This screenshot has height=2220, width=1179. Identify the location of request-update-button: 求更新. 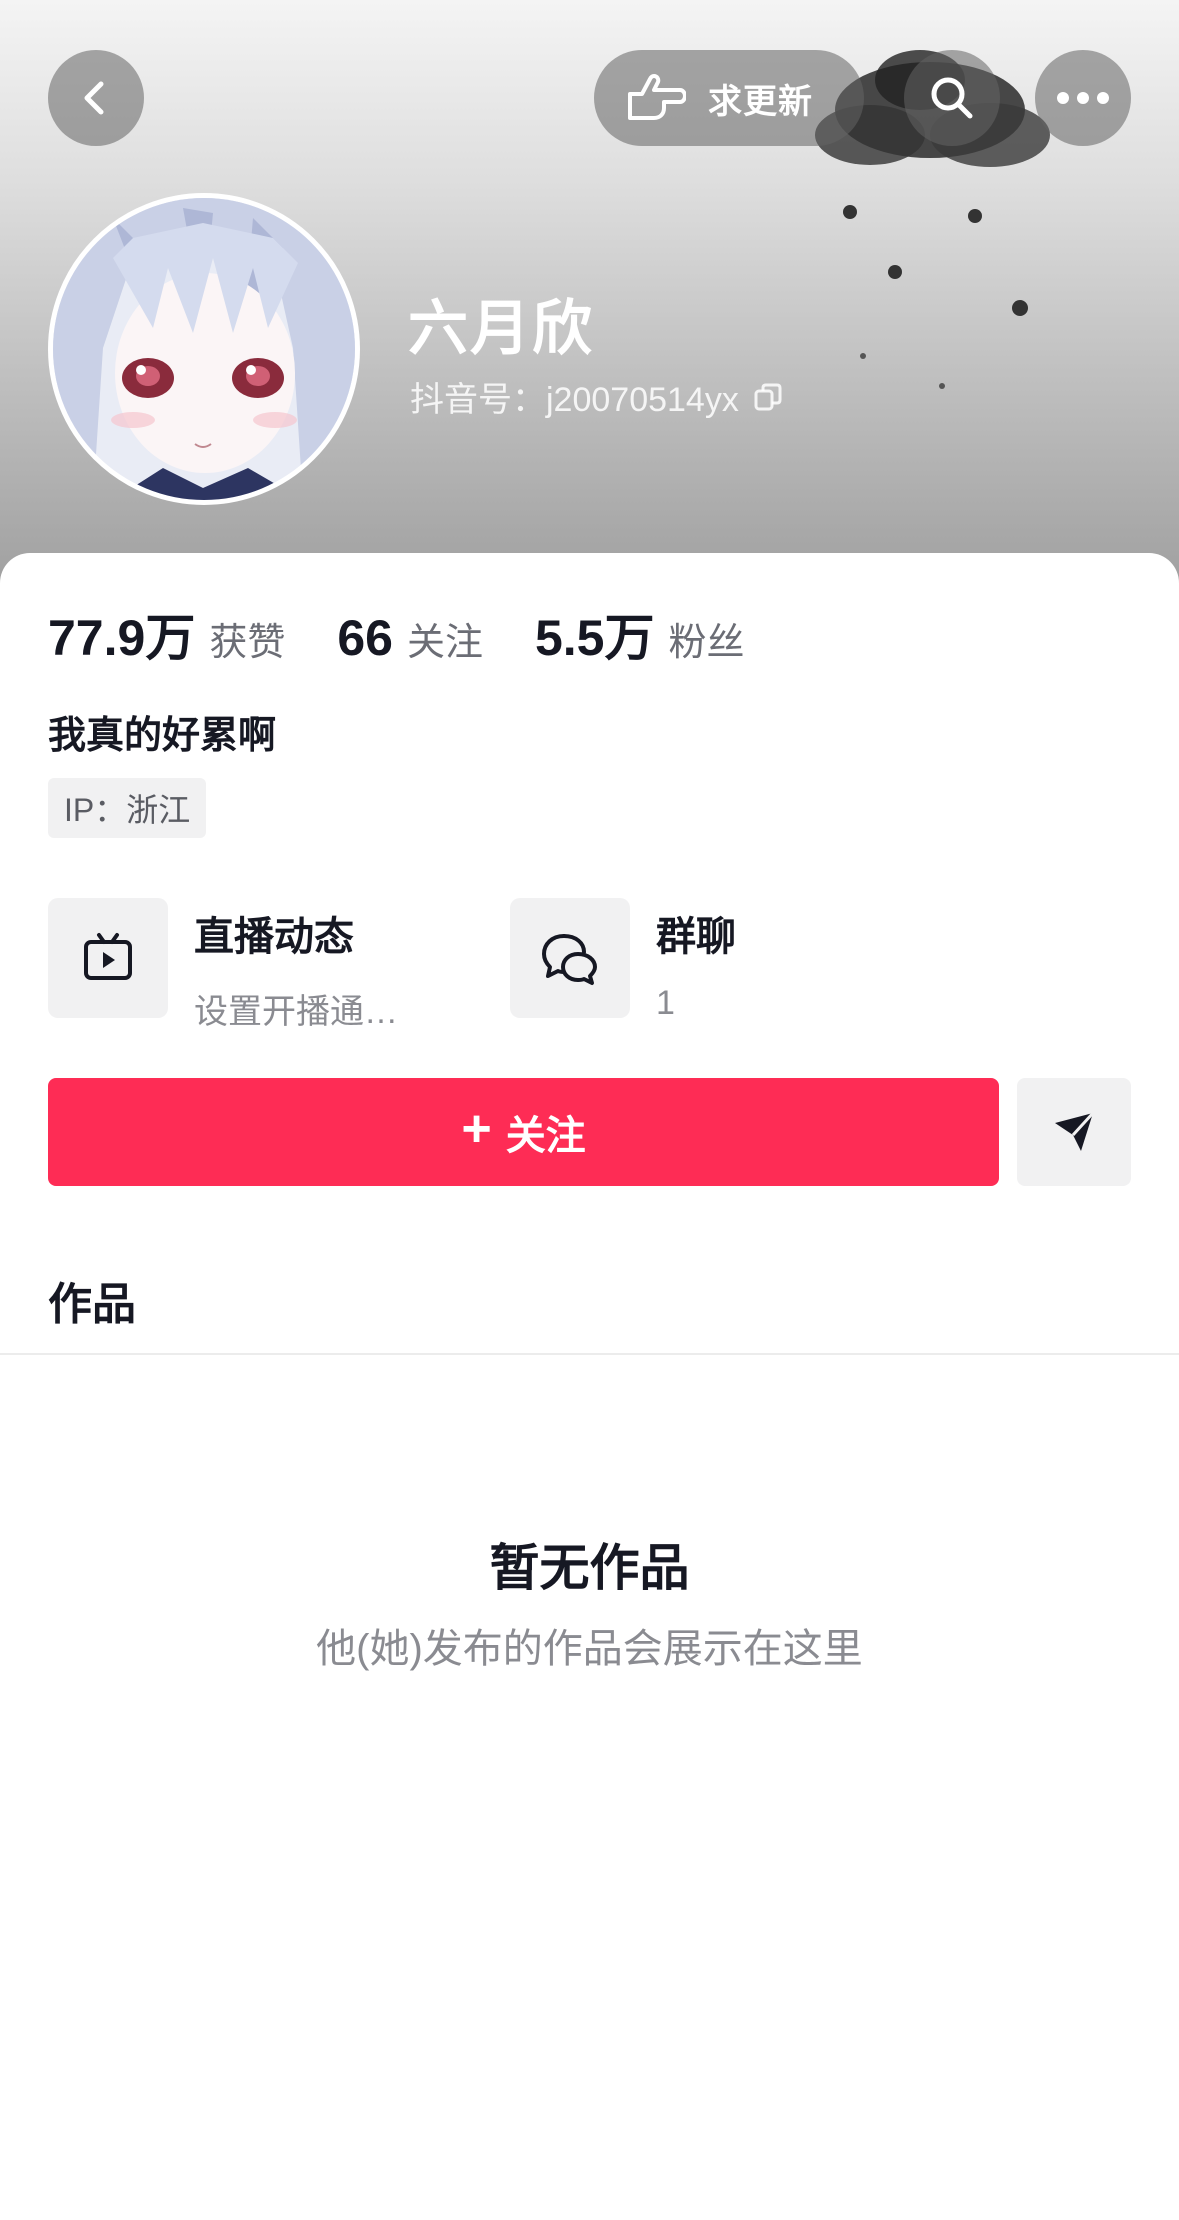
(729, 98).